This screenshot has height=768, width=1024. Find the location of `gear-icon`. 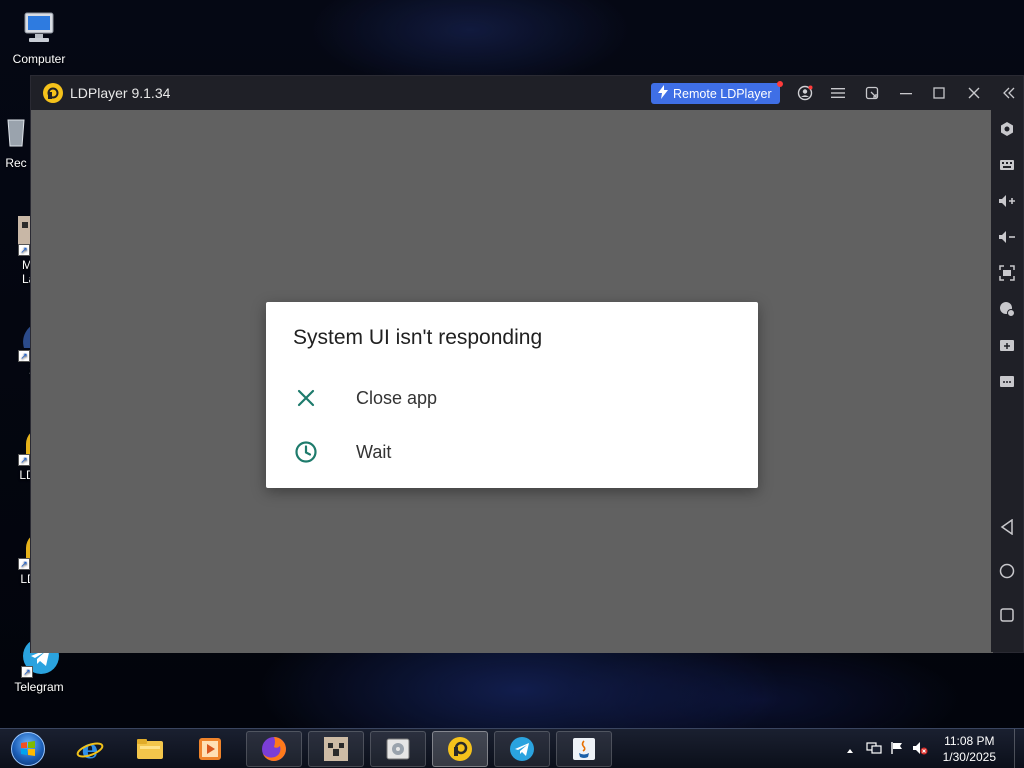

gear-icon is located at coordinates (1007, 129).